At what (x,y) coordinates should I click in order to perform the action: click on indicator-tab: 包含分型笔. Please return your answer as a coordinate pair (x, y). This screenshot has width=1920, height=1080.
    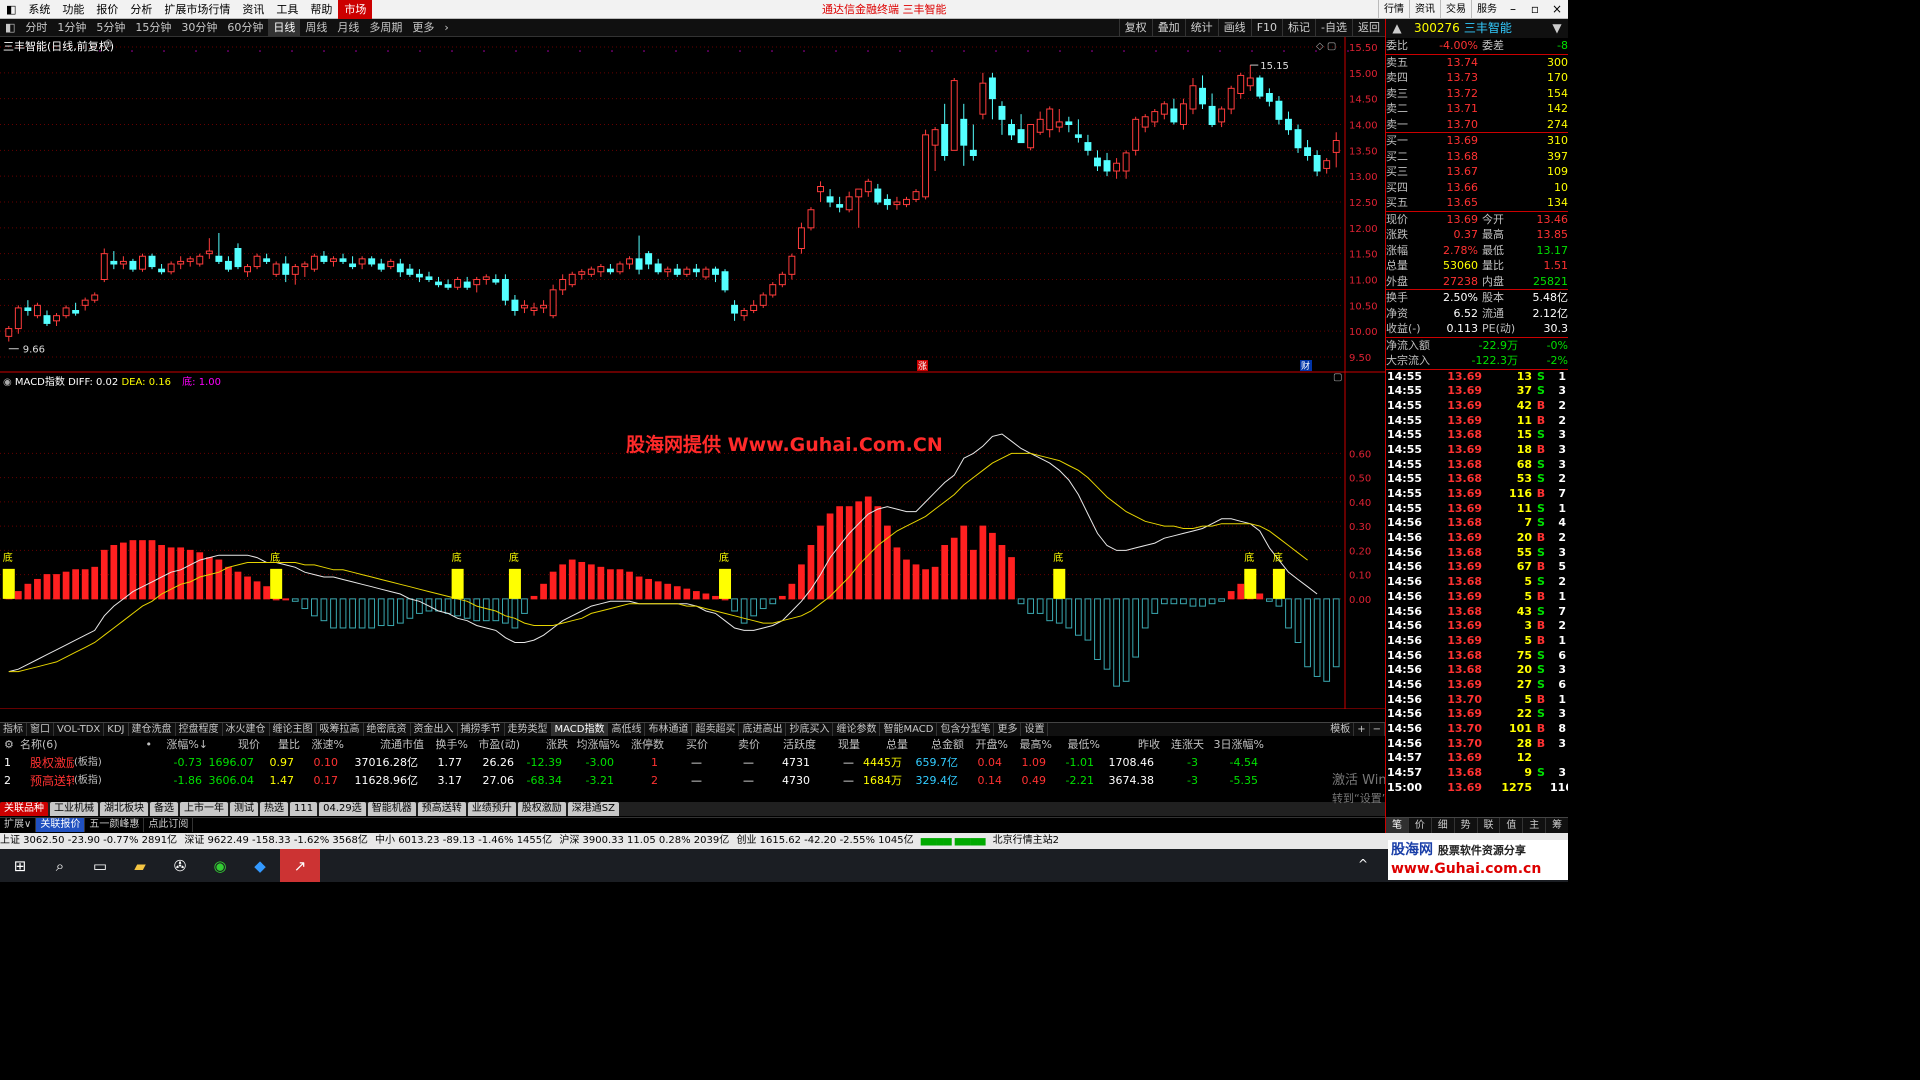
    Looking at the image, I should click on (966, 729).